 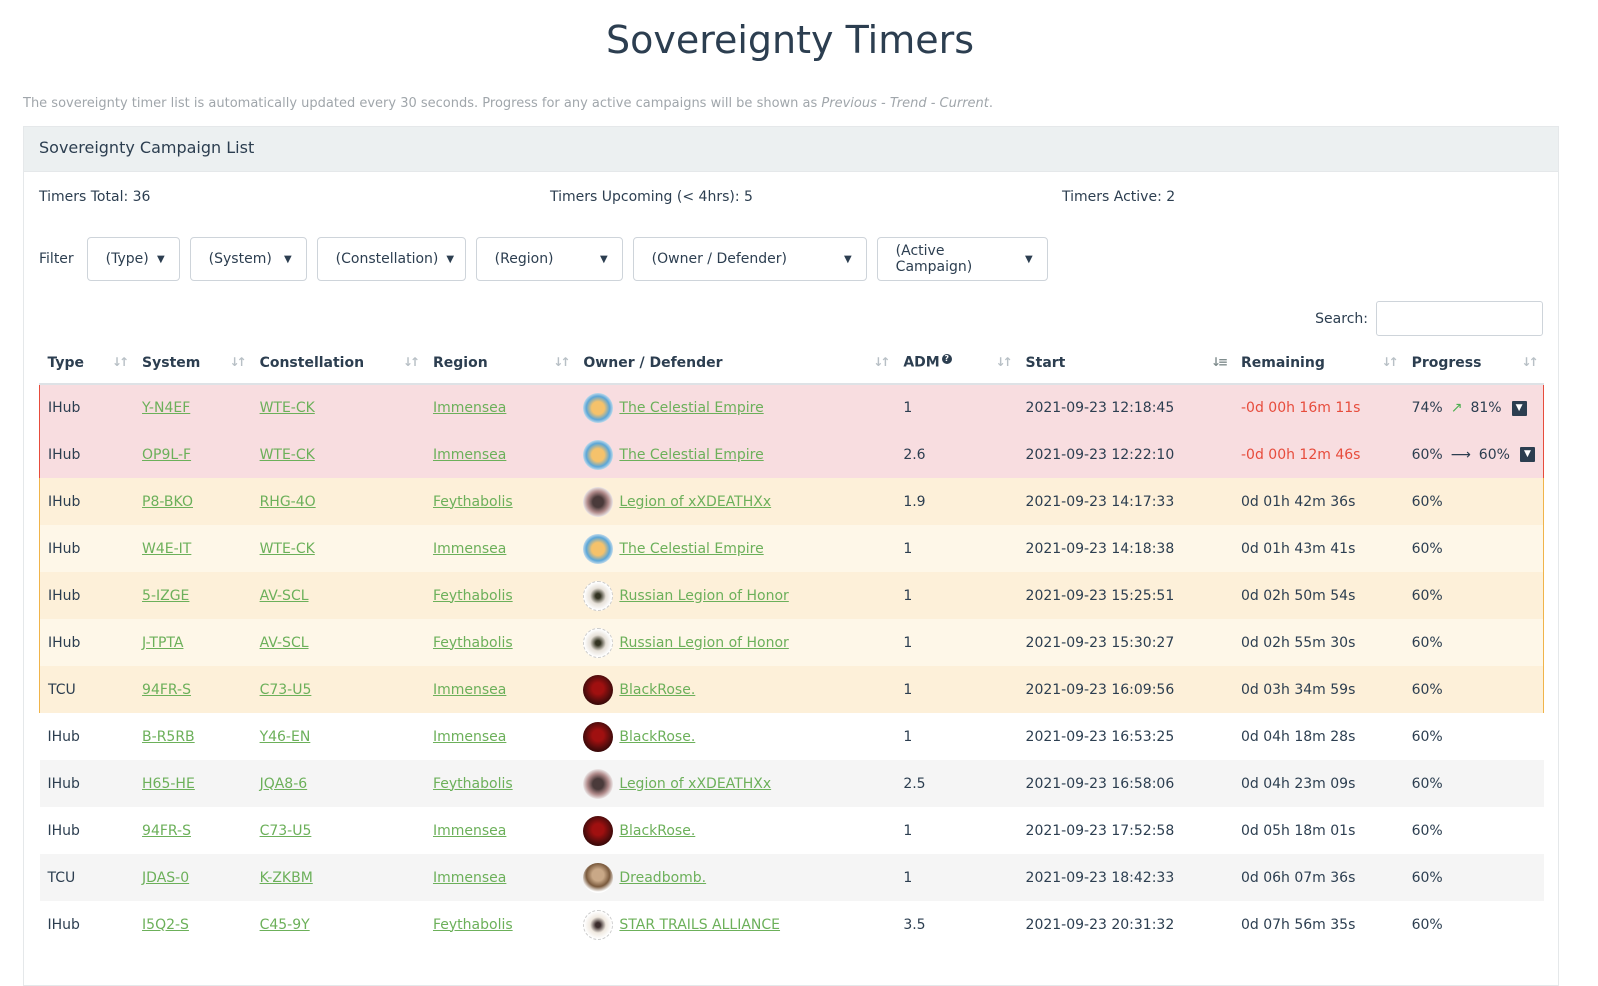 I want to click on owner-cell: BlackRose., so click(x=735, y=689).